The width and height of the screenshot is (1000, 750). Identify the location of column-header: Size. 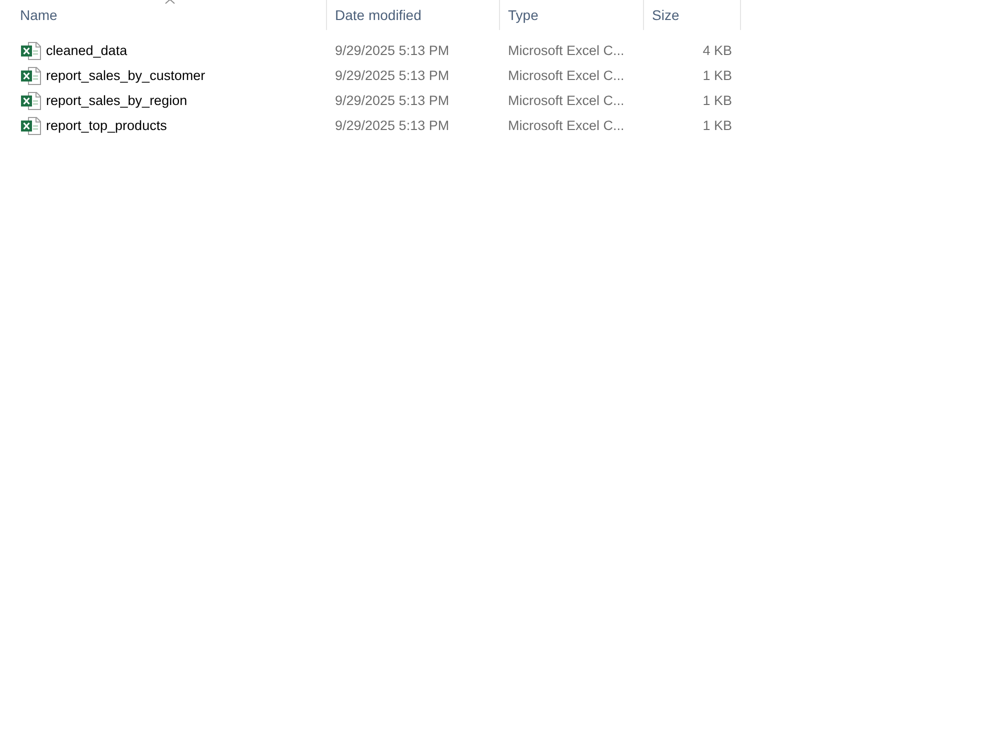
(662, 15).